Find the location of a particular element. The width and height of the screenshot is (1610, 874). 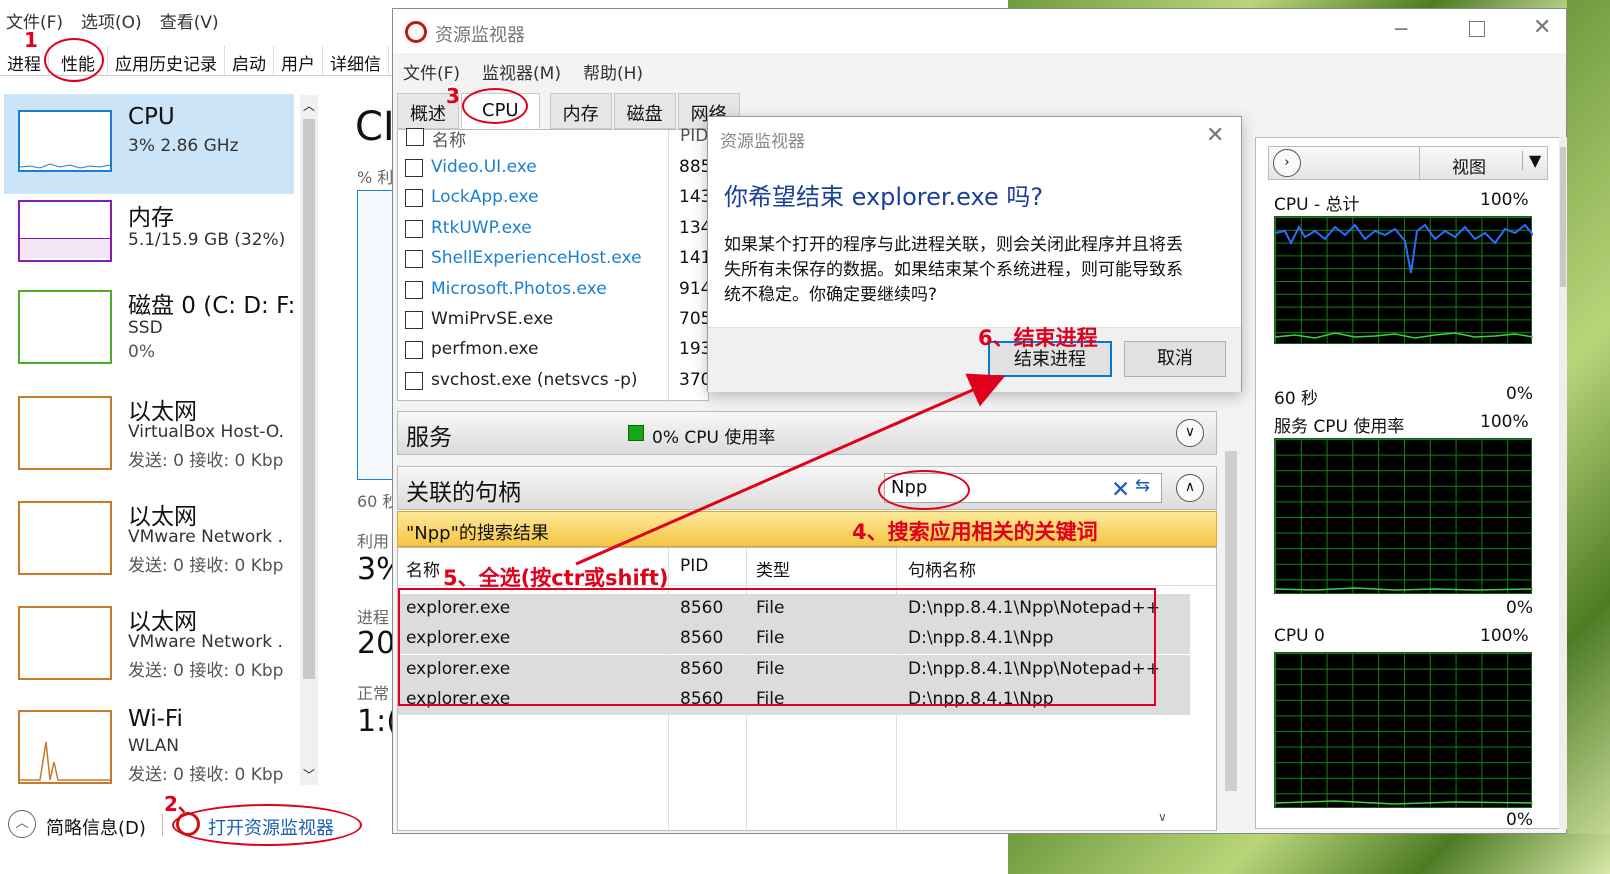

annotation-arrow is located at coordinates (790, 469).